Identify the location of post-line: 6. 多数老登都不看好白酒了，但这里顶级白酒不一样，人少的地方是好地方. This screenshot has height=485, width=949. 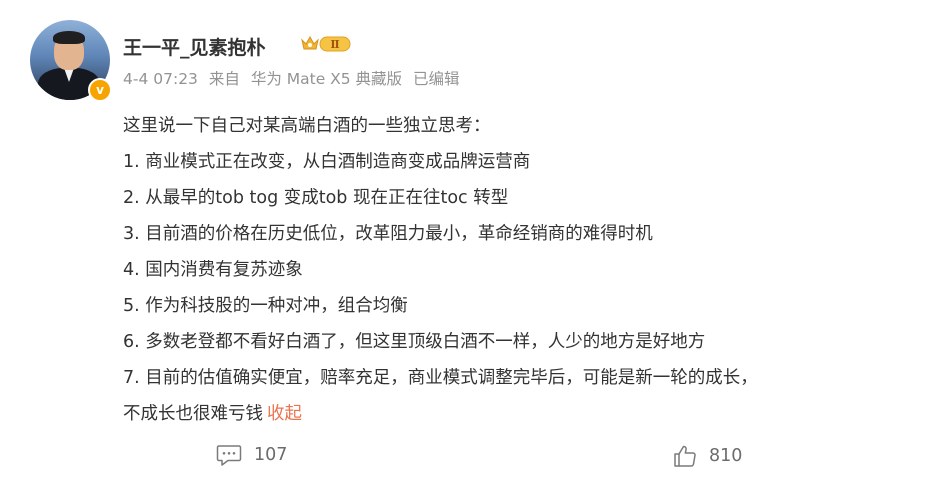
(414, 342).